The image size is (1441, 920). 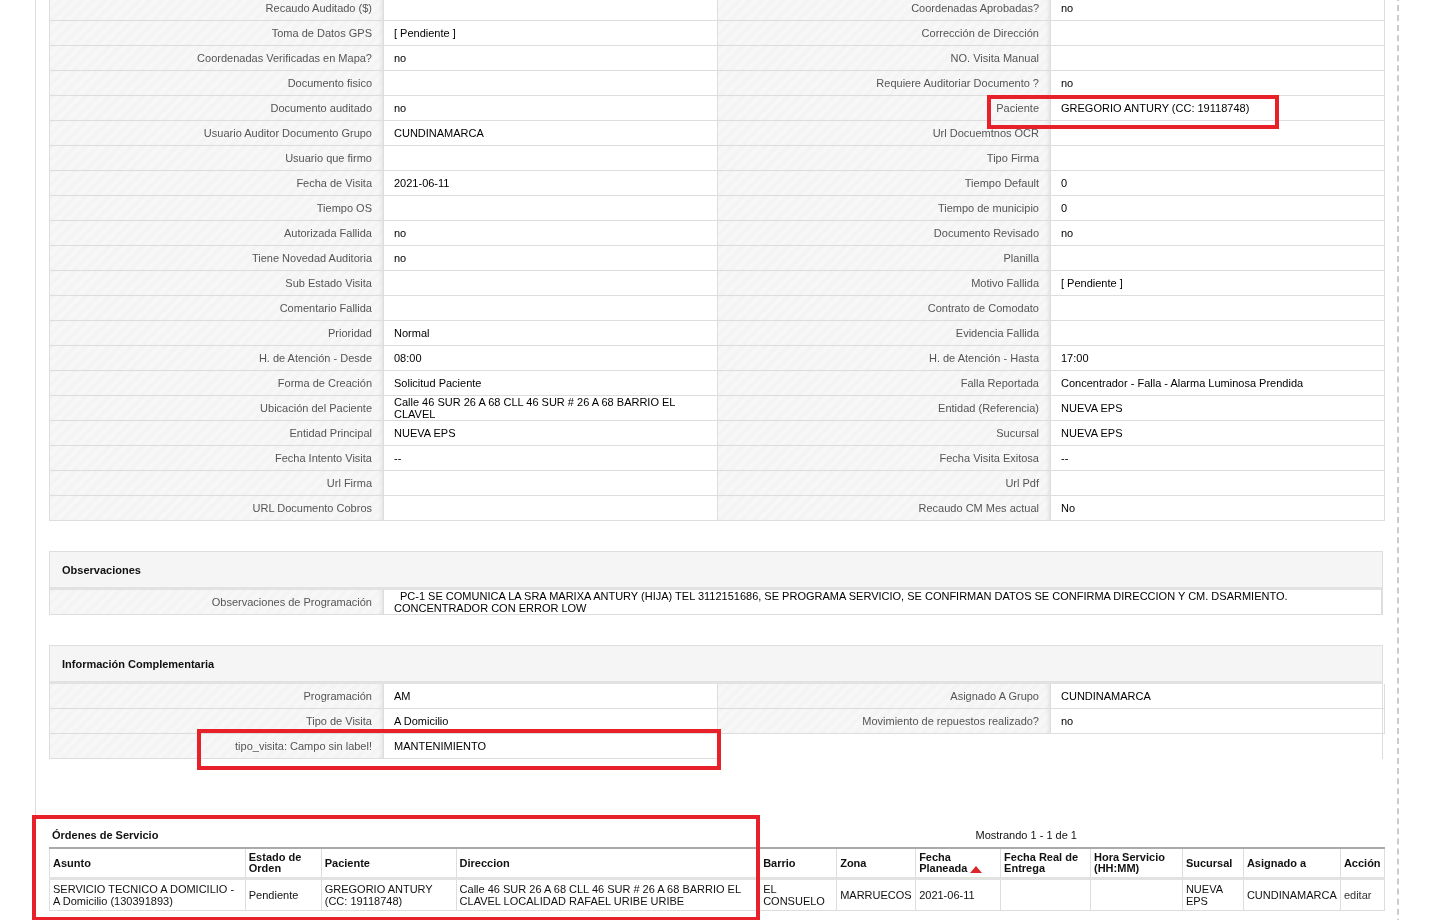 I want to click on field-label: Ubicación del Paciente, so click(x=217, y=408).